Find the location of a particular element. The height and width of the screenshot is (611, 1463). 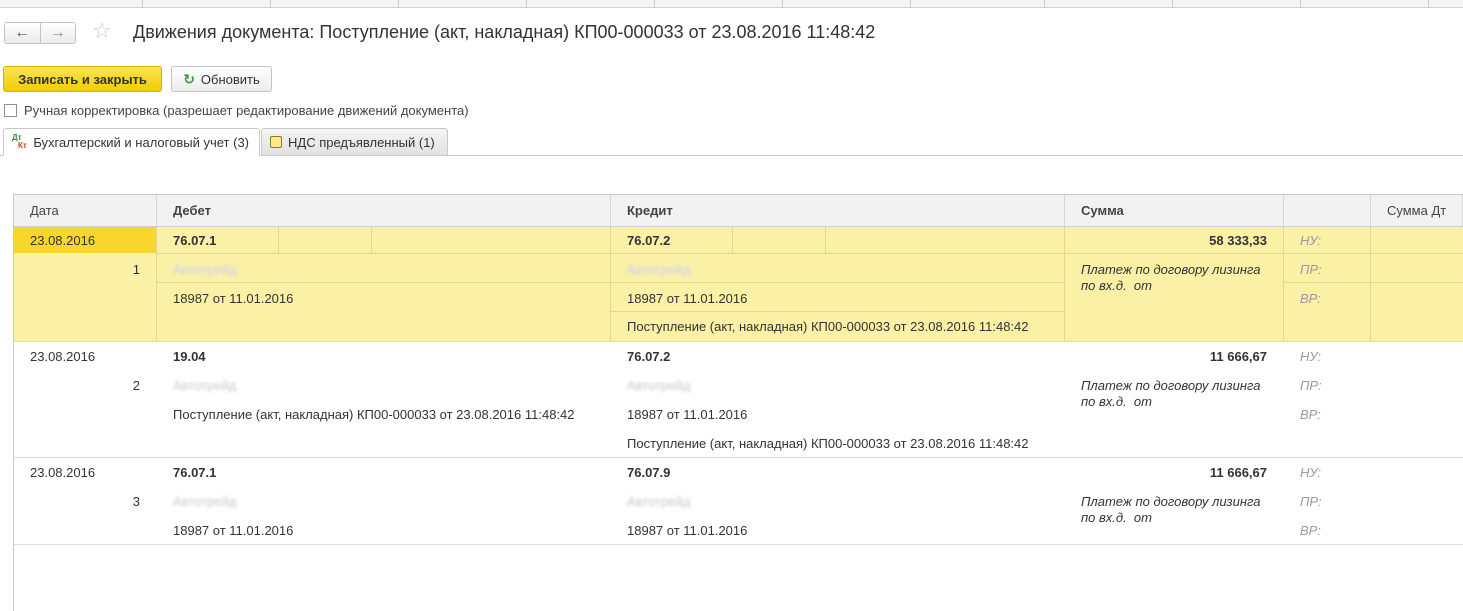

refresh-button: ↻ Обновить is located at coordinates (221, 79).